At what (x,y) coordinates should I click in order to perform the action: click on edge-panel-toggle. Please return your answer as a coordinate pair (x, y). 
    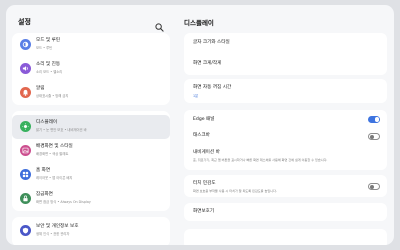
    Looking at the image, I should click on (374, 119).